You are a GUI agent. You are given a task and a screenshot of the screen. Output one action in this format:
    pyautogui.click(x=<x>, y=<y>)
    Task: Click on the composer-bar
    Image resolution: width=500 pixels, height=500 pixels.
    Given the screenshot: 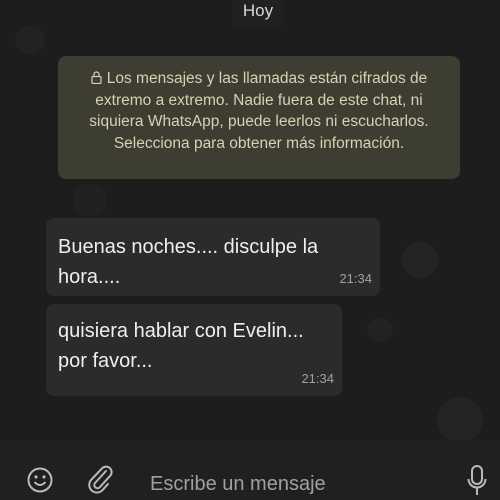 What is the action you would take?
    pyautogui.click(x=250, y=470)
    